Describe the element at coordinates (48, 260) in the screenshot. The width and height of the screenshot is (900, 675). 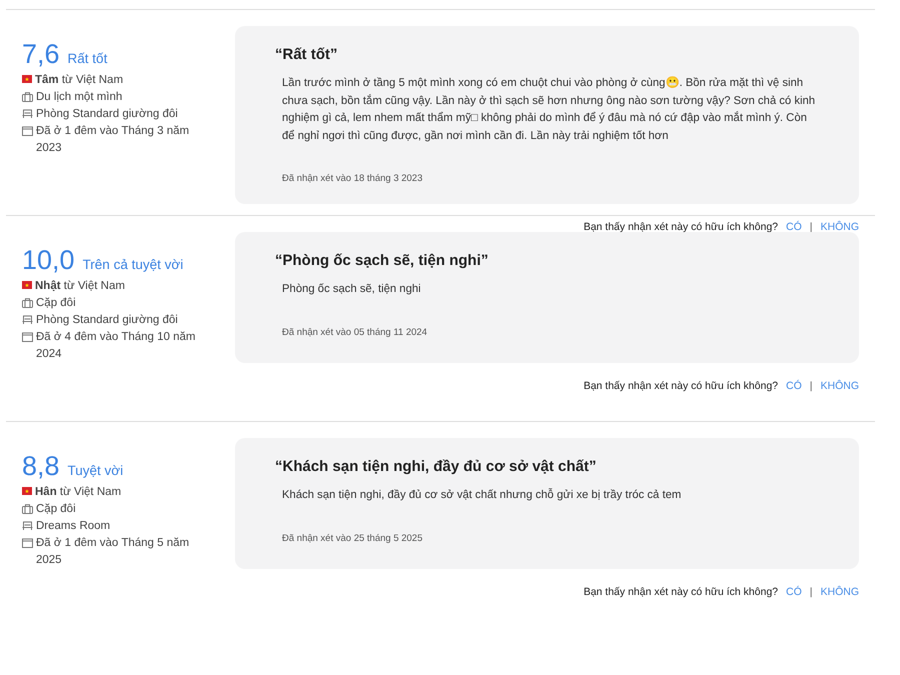
I see `review-score: 10,0` at that location.